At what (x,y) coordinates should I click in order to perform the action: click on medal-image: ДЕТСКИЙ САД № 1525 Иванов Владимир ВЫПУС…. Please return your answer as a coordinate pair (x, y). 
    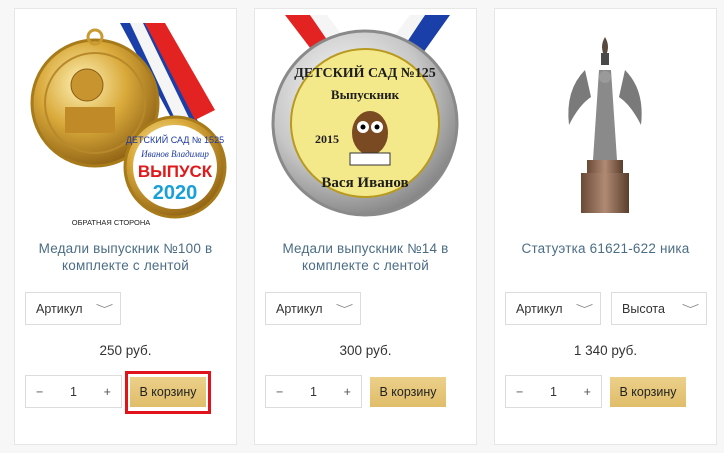
    Looking at the image, I should click on (128, 125).